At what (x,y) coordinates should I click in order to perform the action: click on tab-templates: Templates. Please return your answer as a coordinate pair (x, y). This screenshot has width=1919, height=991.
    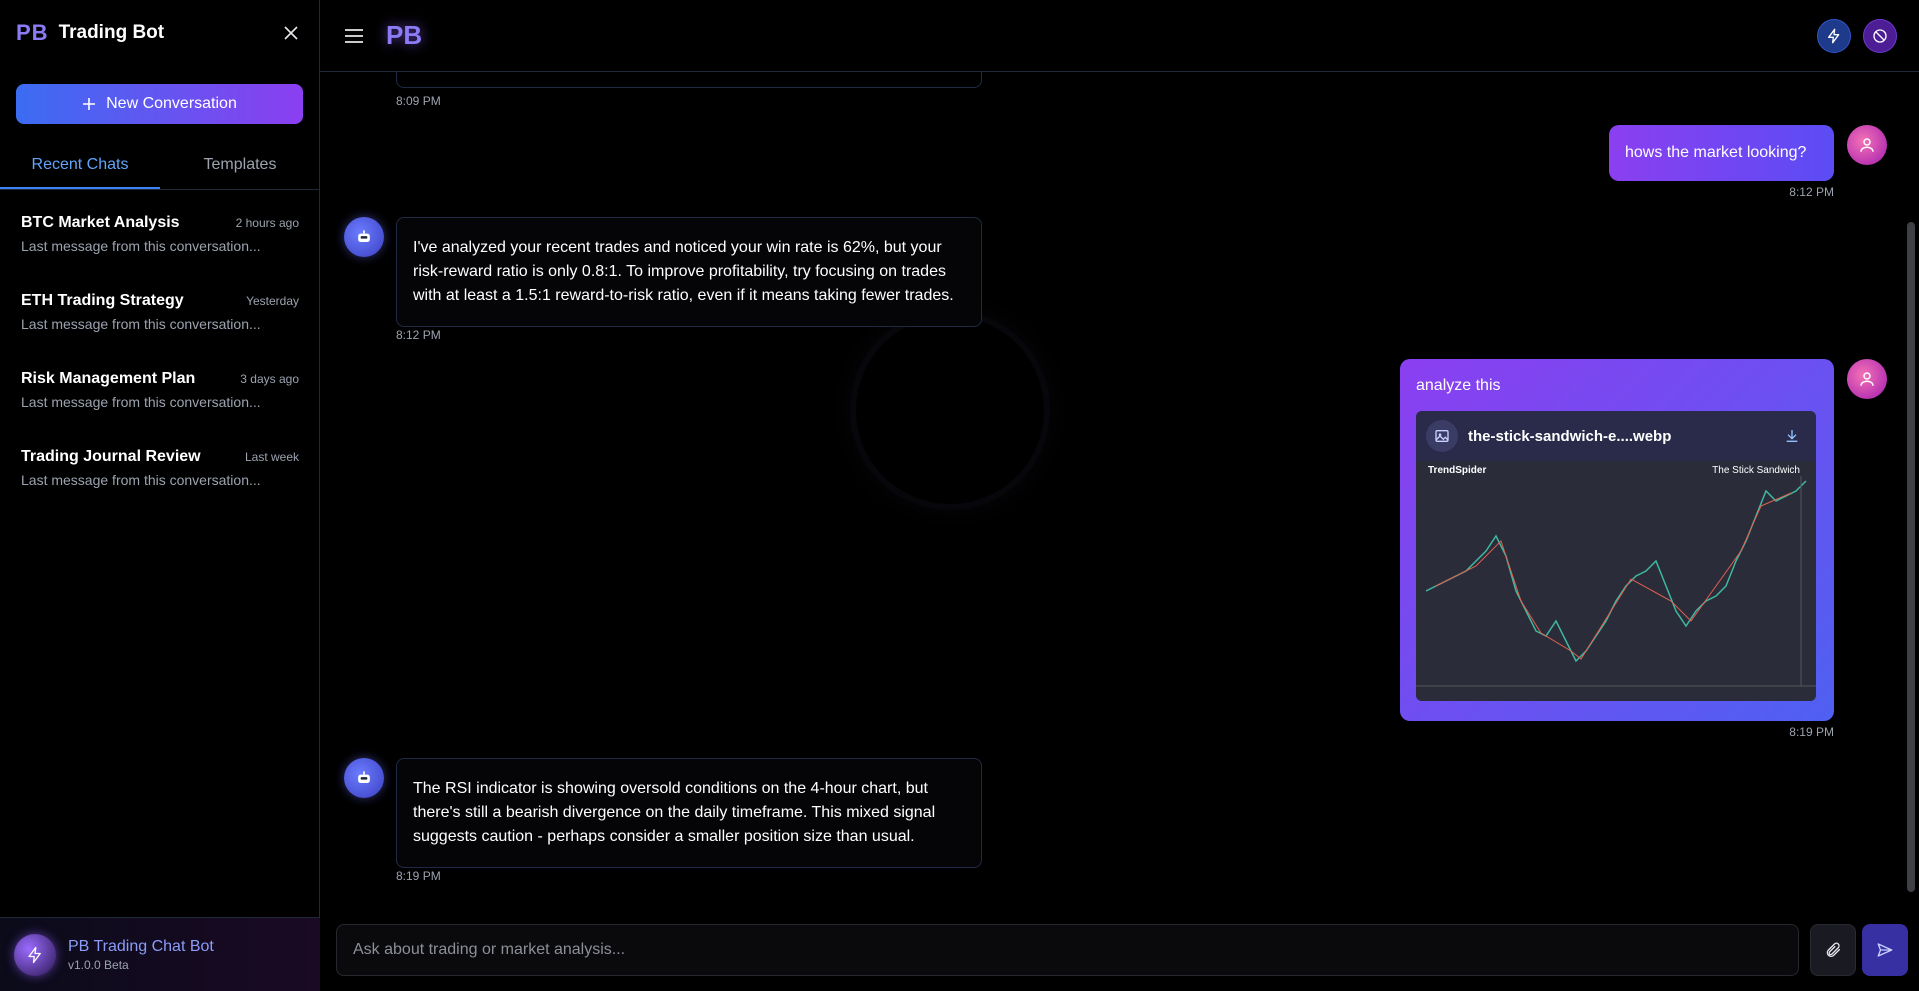
    Looking at the image, I should click on (240, 166).